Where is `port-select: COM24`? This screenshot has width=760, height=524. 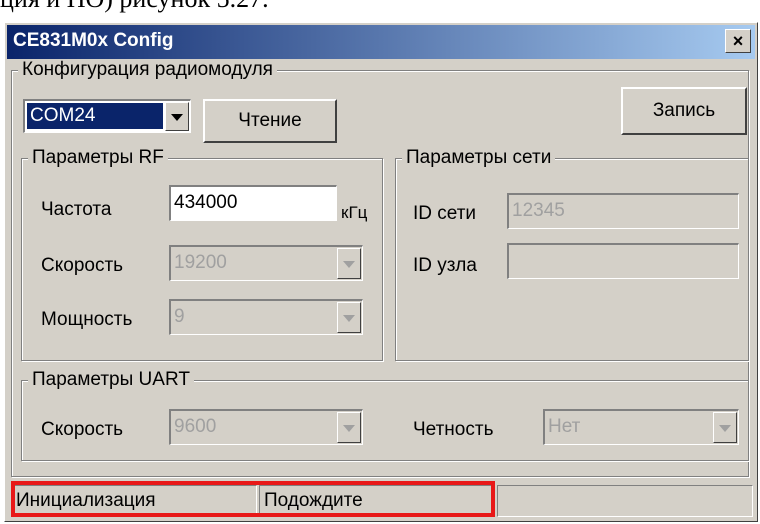
port-select: COM24 is located at coordinates (107, 116).